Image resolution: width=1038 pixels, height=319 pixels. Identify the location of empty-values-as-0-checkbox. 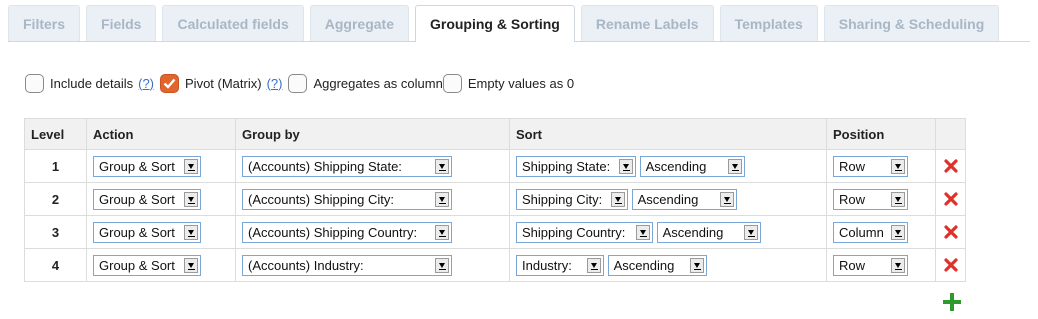
(452, 83).